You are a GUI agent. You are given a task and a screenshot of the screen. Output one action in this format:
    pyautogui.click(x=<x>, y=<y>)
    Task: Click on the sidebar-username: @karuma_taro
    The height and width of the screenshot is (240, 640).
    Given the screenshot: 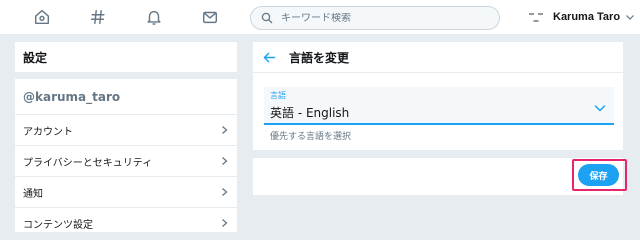 What is the action you would take?
    pyautogui.click(x=126, y=97)
    